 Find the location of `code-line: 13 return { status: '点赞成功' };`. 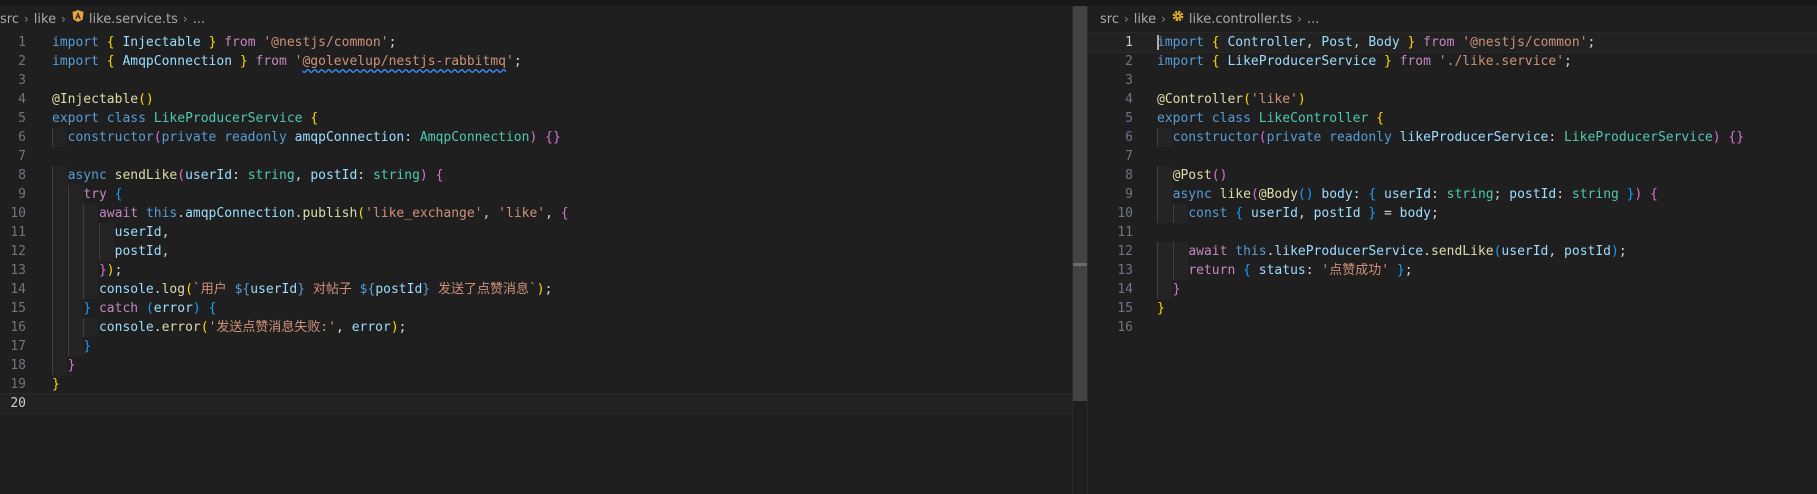

code-line: 13 return { status: '点赞成功' }; is located at coordinates (1452, 270).